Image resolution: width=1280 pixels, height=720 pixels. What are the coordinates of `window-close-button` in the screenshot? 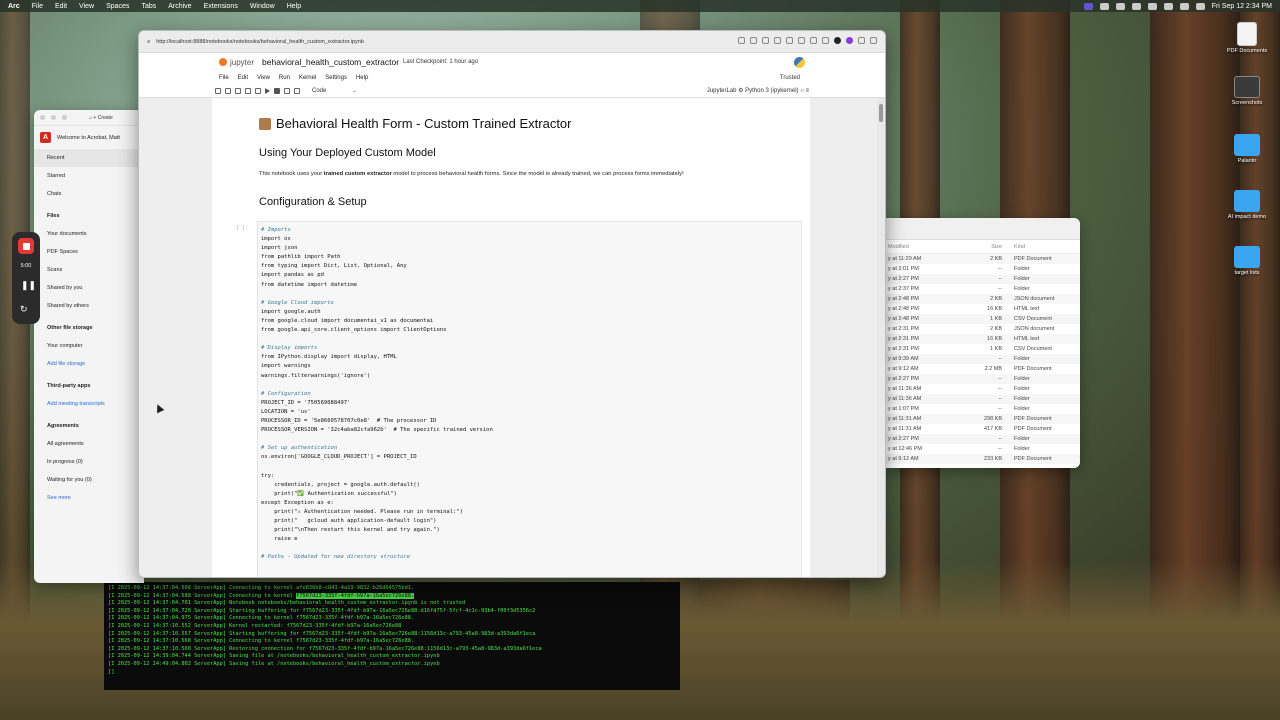 It's located at (42, 117).